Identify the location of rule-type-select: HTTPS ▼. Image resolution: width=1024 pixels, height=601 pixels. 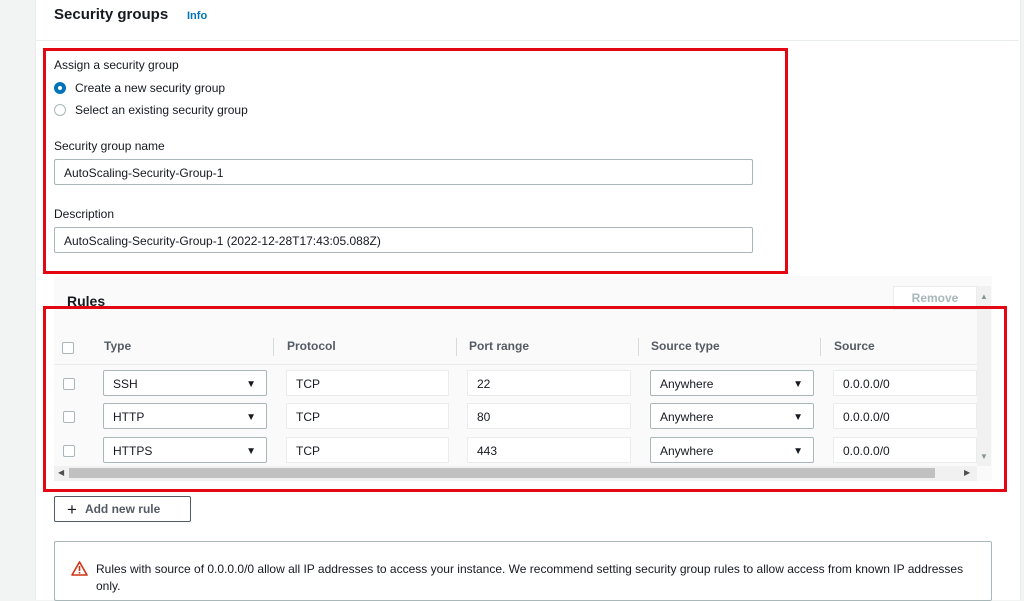
(185, 450).